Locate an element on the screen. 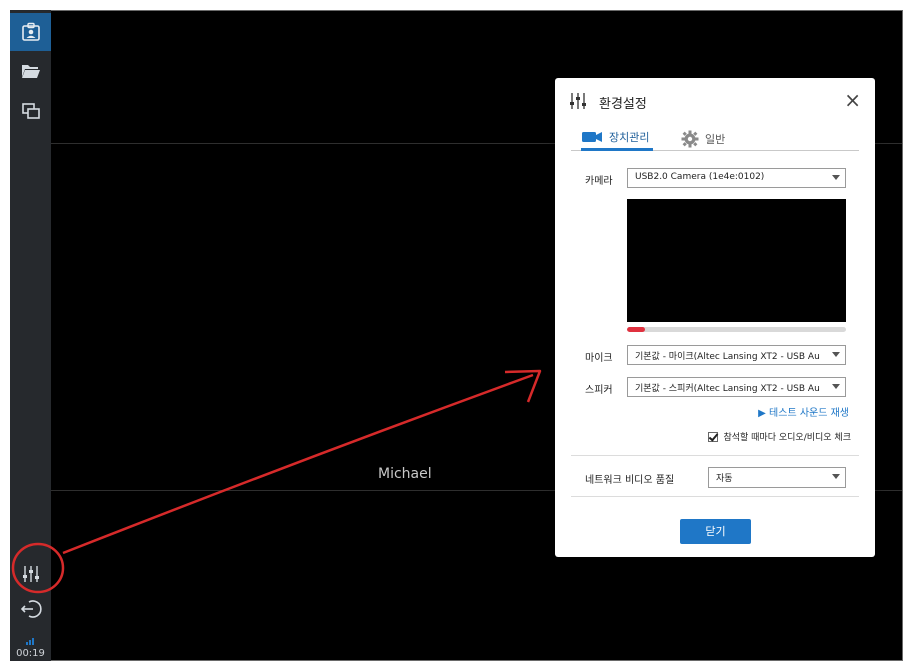 The height and width of the screenshot is (661, 909). folder-button is located at coordinates (30, 71).